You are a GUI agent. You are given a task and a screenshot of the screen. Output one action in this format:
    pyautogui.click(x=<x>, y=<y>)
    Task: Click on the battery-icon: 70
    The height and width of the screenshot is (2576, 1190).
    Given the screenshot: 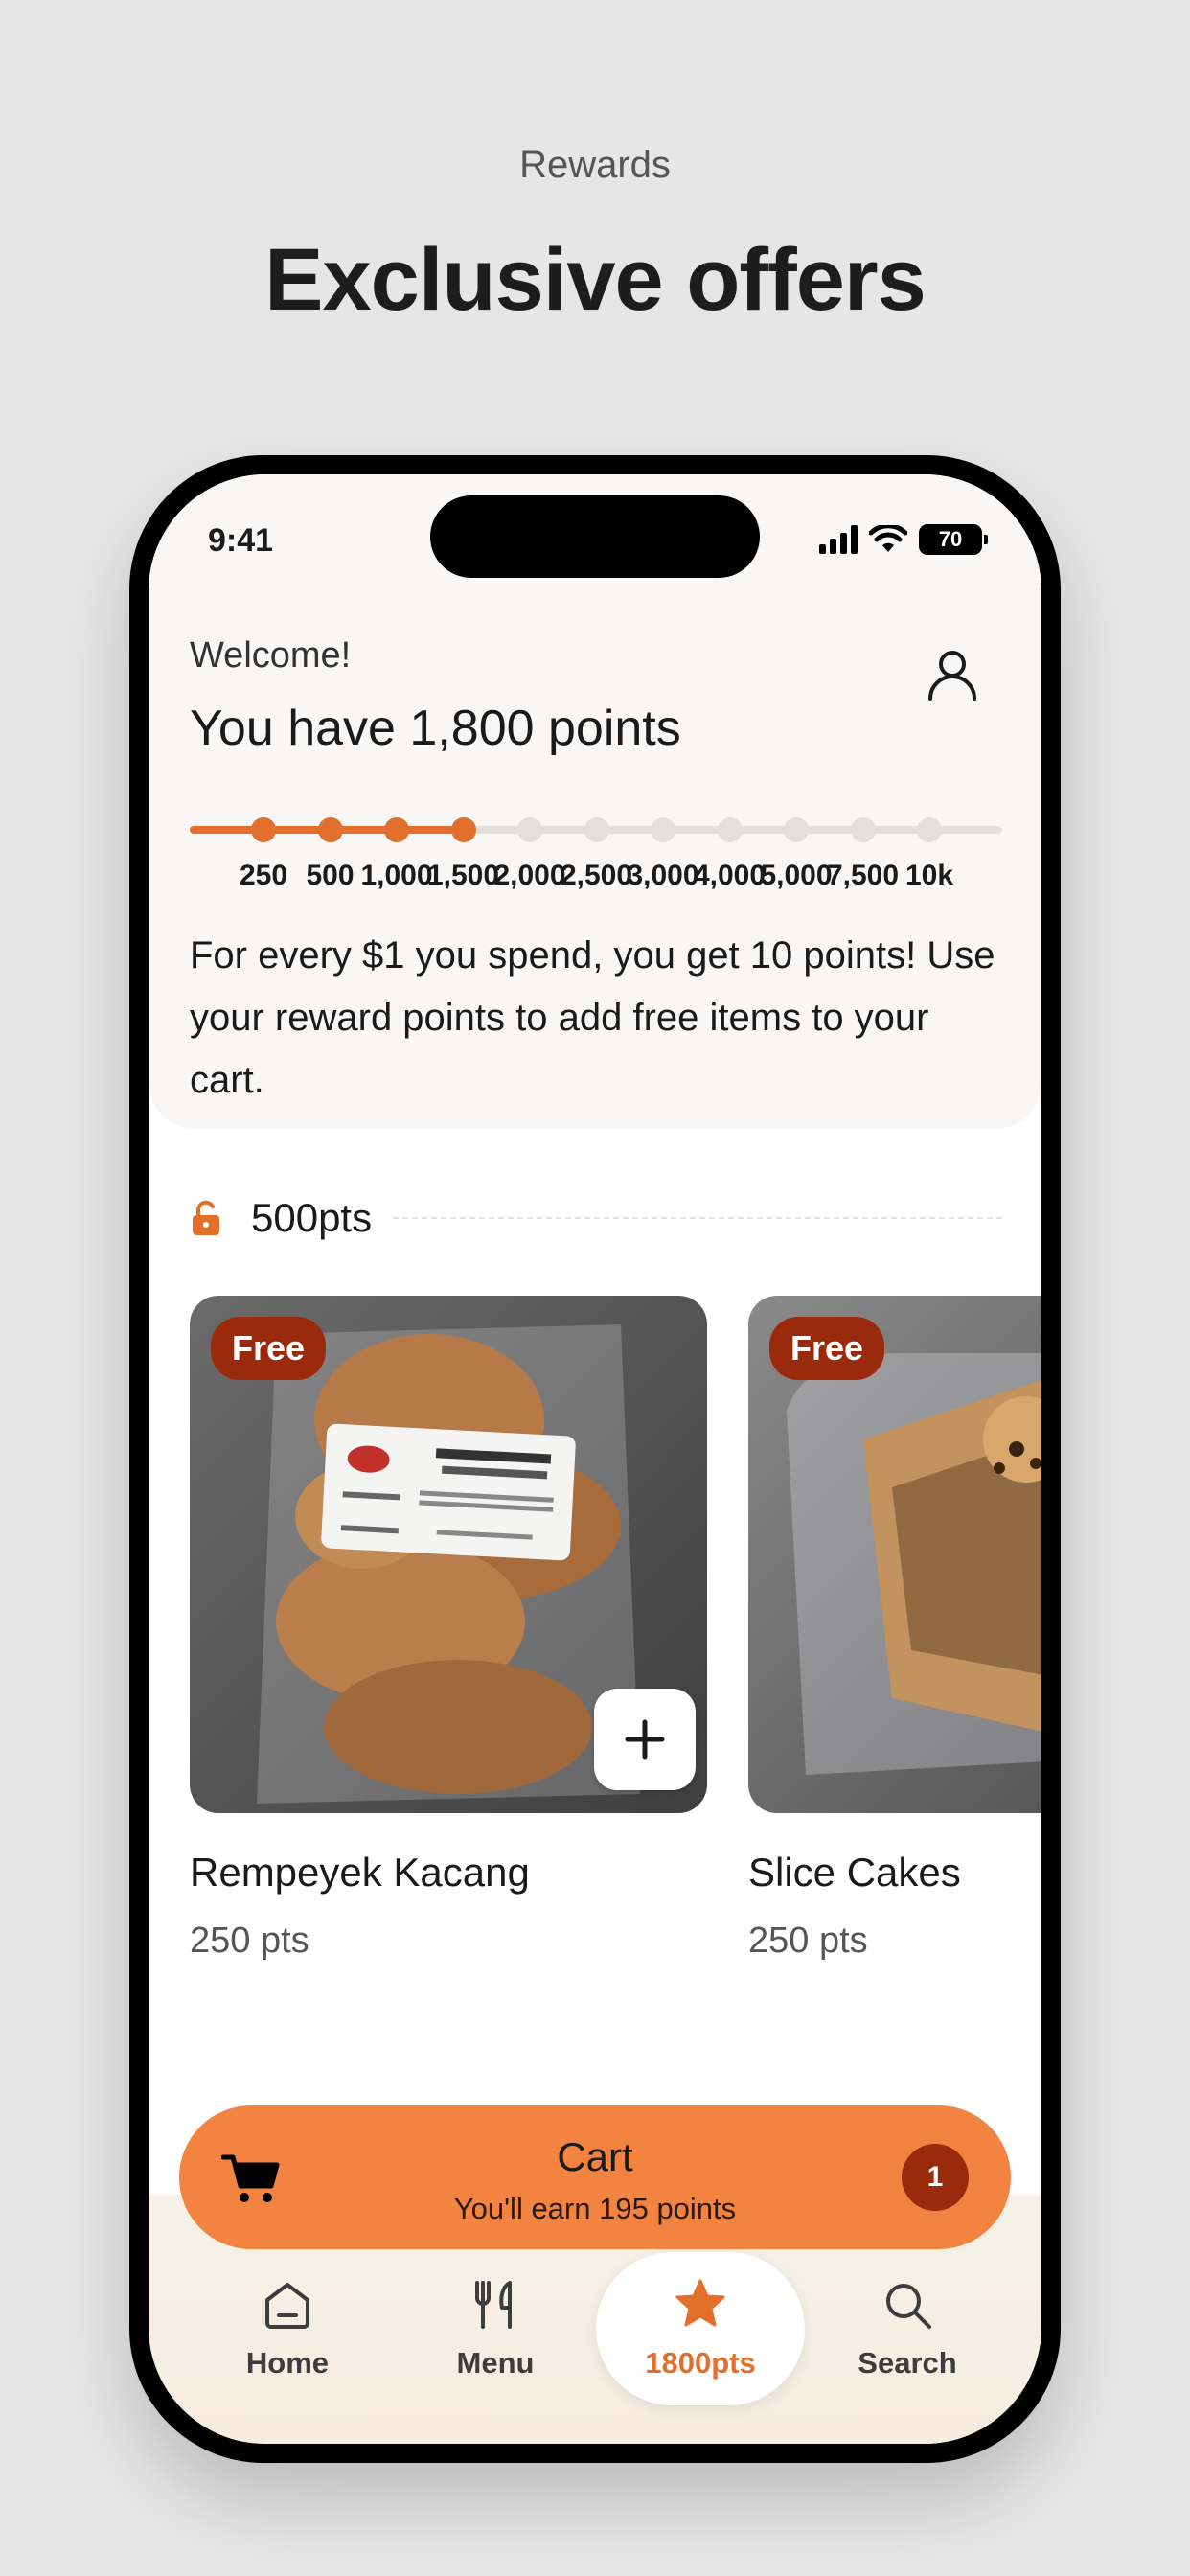 What is the action you would take?
    pyautogui.click(x=953, y=539)
    